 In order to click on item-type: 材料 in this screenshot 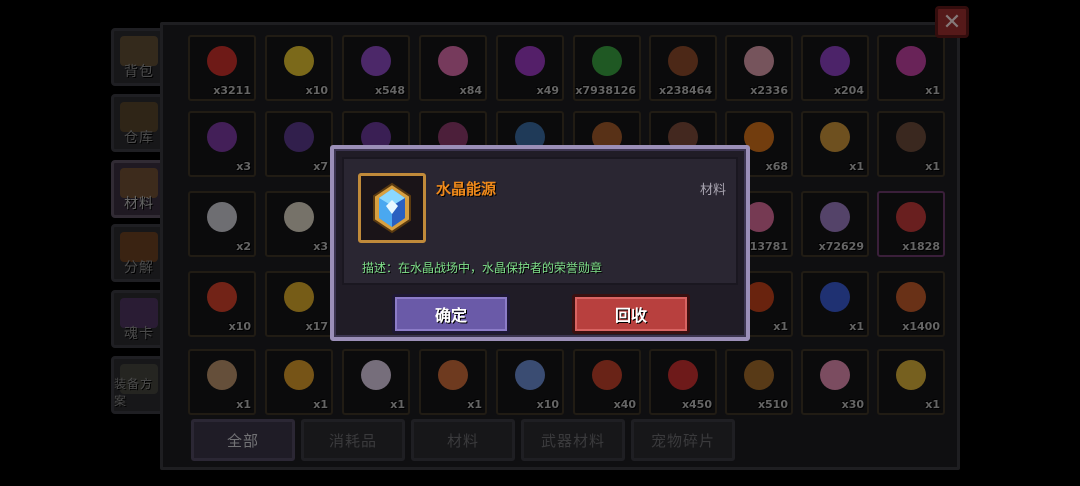, I will do `click(712, 190)`.